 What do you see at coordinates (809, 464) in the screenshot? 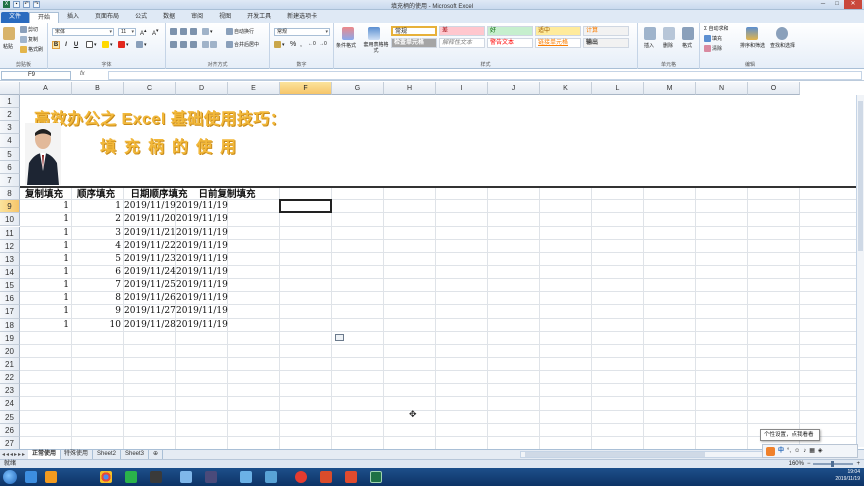
I see `zoom-out-icon: −` at bounding box center [809, 464].